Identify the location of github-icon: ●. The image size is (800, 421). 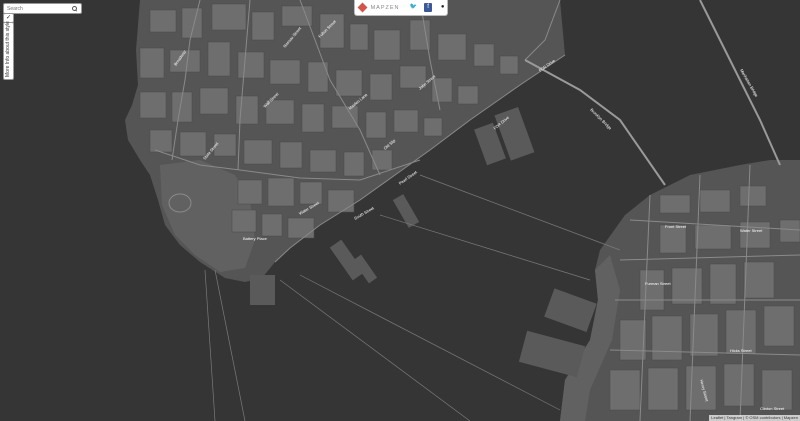
(442, 7).